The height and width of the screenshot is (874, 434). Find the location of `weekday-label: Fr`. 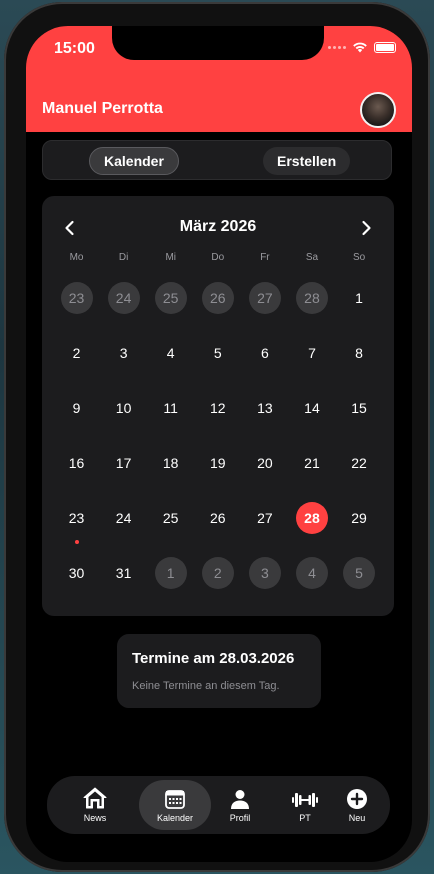

weekday-label: Fr is located at coordinates (265, 257).